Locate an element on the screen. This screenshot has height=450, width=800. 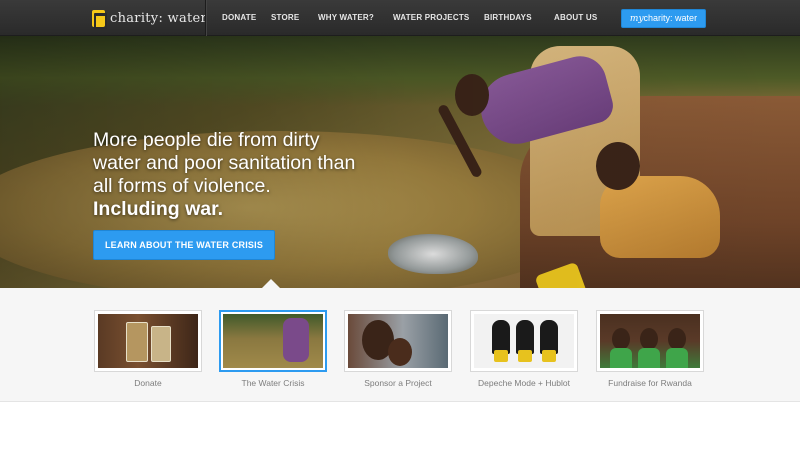
thumbnail-label: Donate is located at coordinates (148, 383).